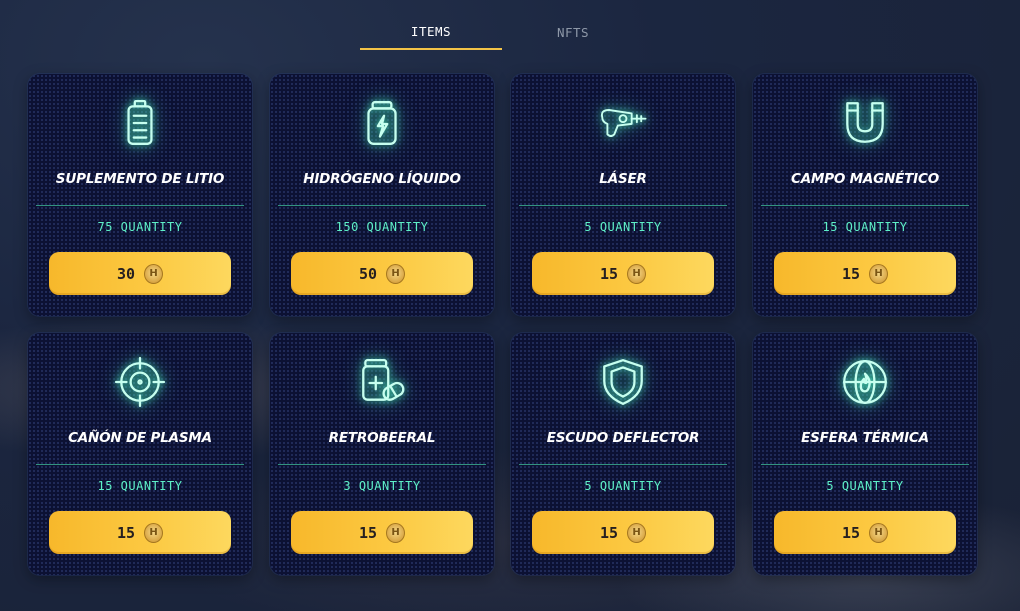 The width and height of the screenshot is (1020, 611). Describe the element at coordinates (865, 123) in the screenshot. I see `magnet-icon` at that location.